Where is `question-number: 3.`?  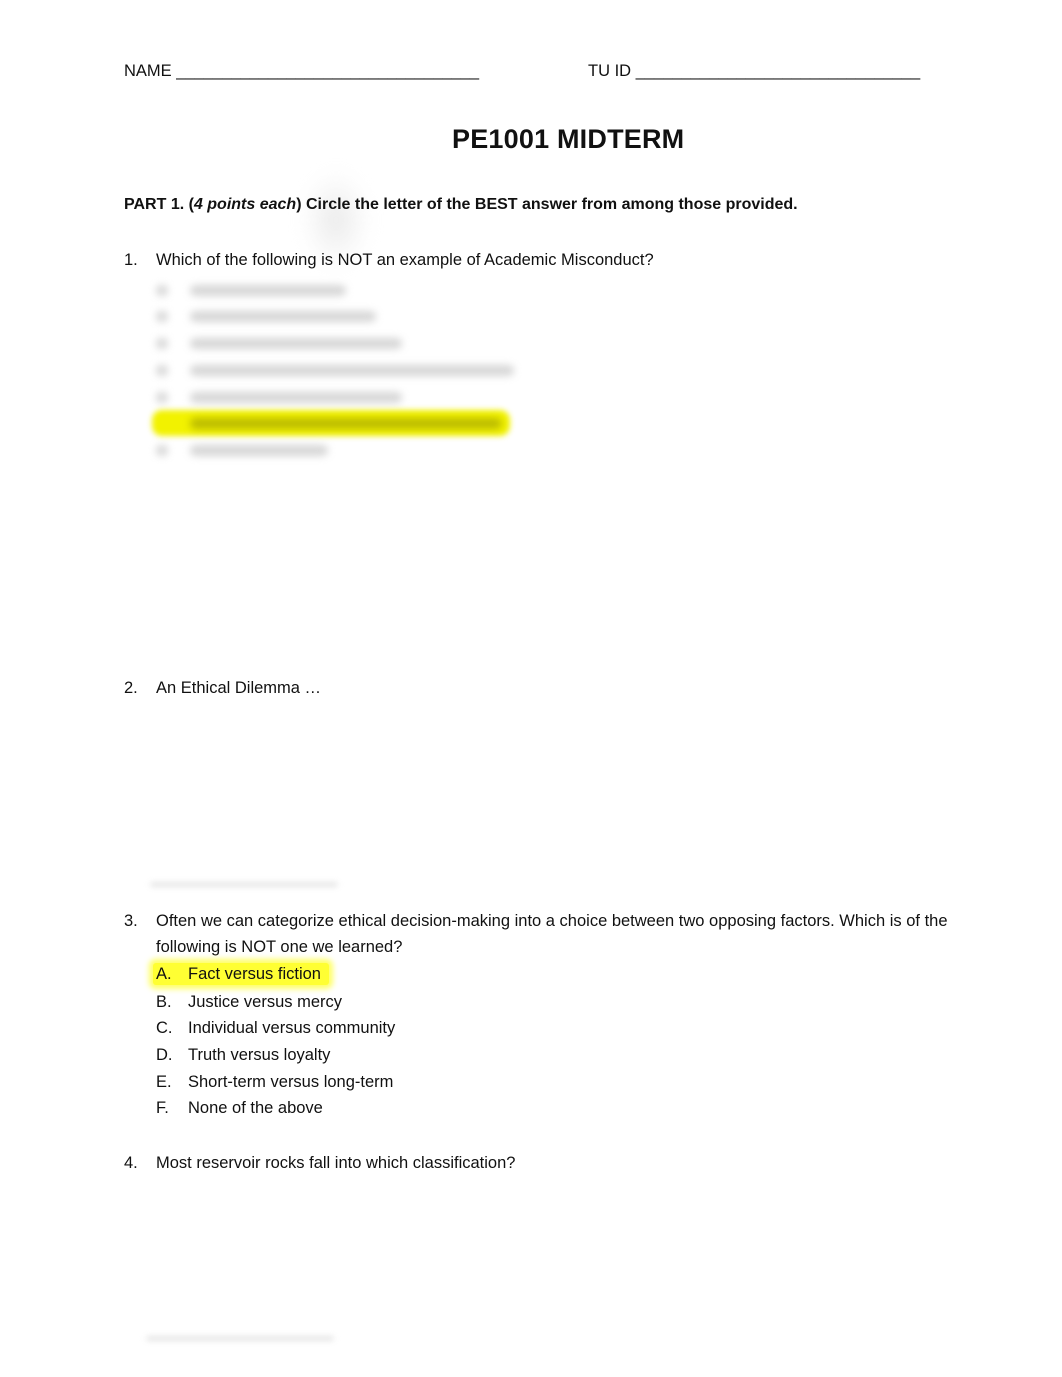
question-number: 3. is located at coordinates (131, 921).